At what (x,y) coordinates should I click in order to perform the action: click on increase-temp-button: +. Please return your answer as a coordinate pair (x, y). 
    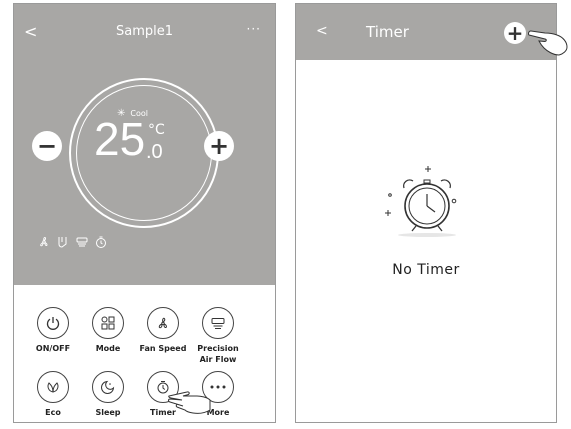
    Looking at the image, I should click on (219, 146).